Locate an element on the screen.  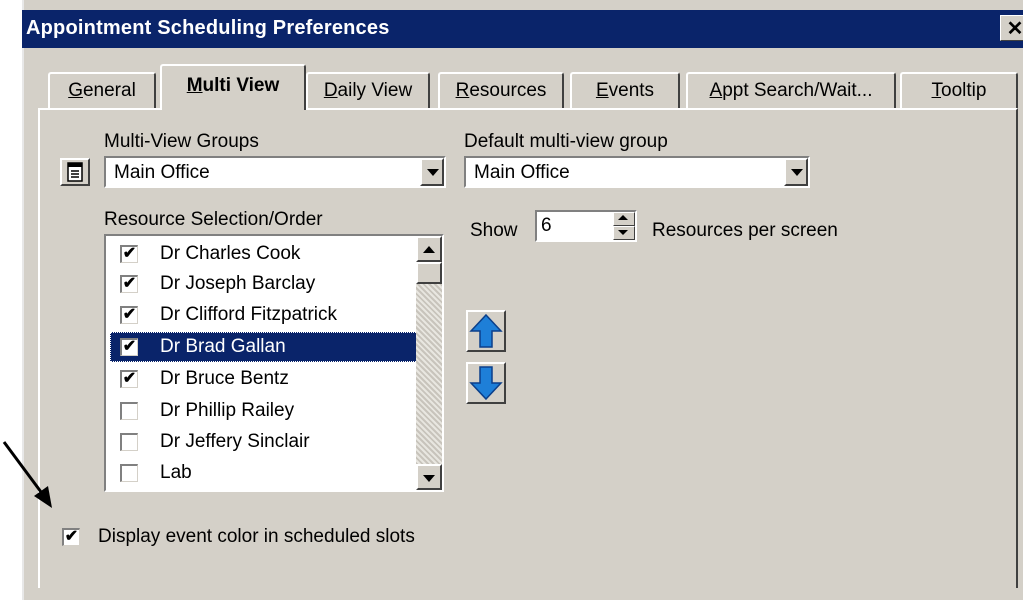
default-group-dropdown-button is located at coordinates (796, 172).